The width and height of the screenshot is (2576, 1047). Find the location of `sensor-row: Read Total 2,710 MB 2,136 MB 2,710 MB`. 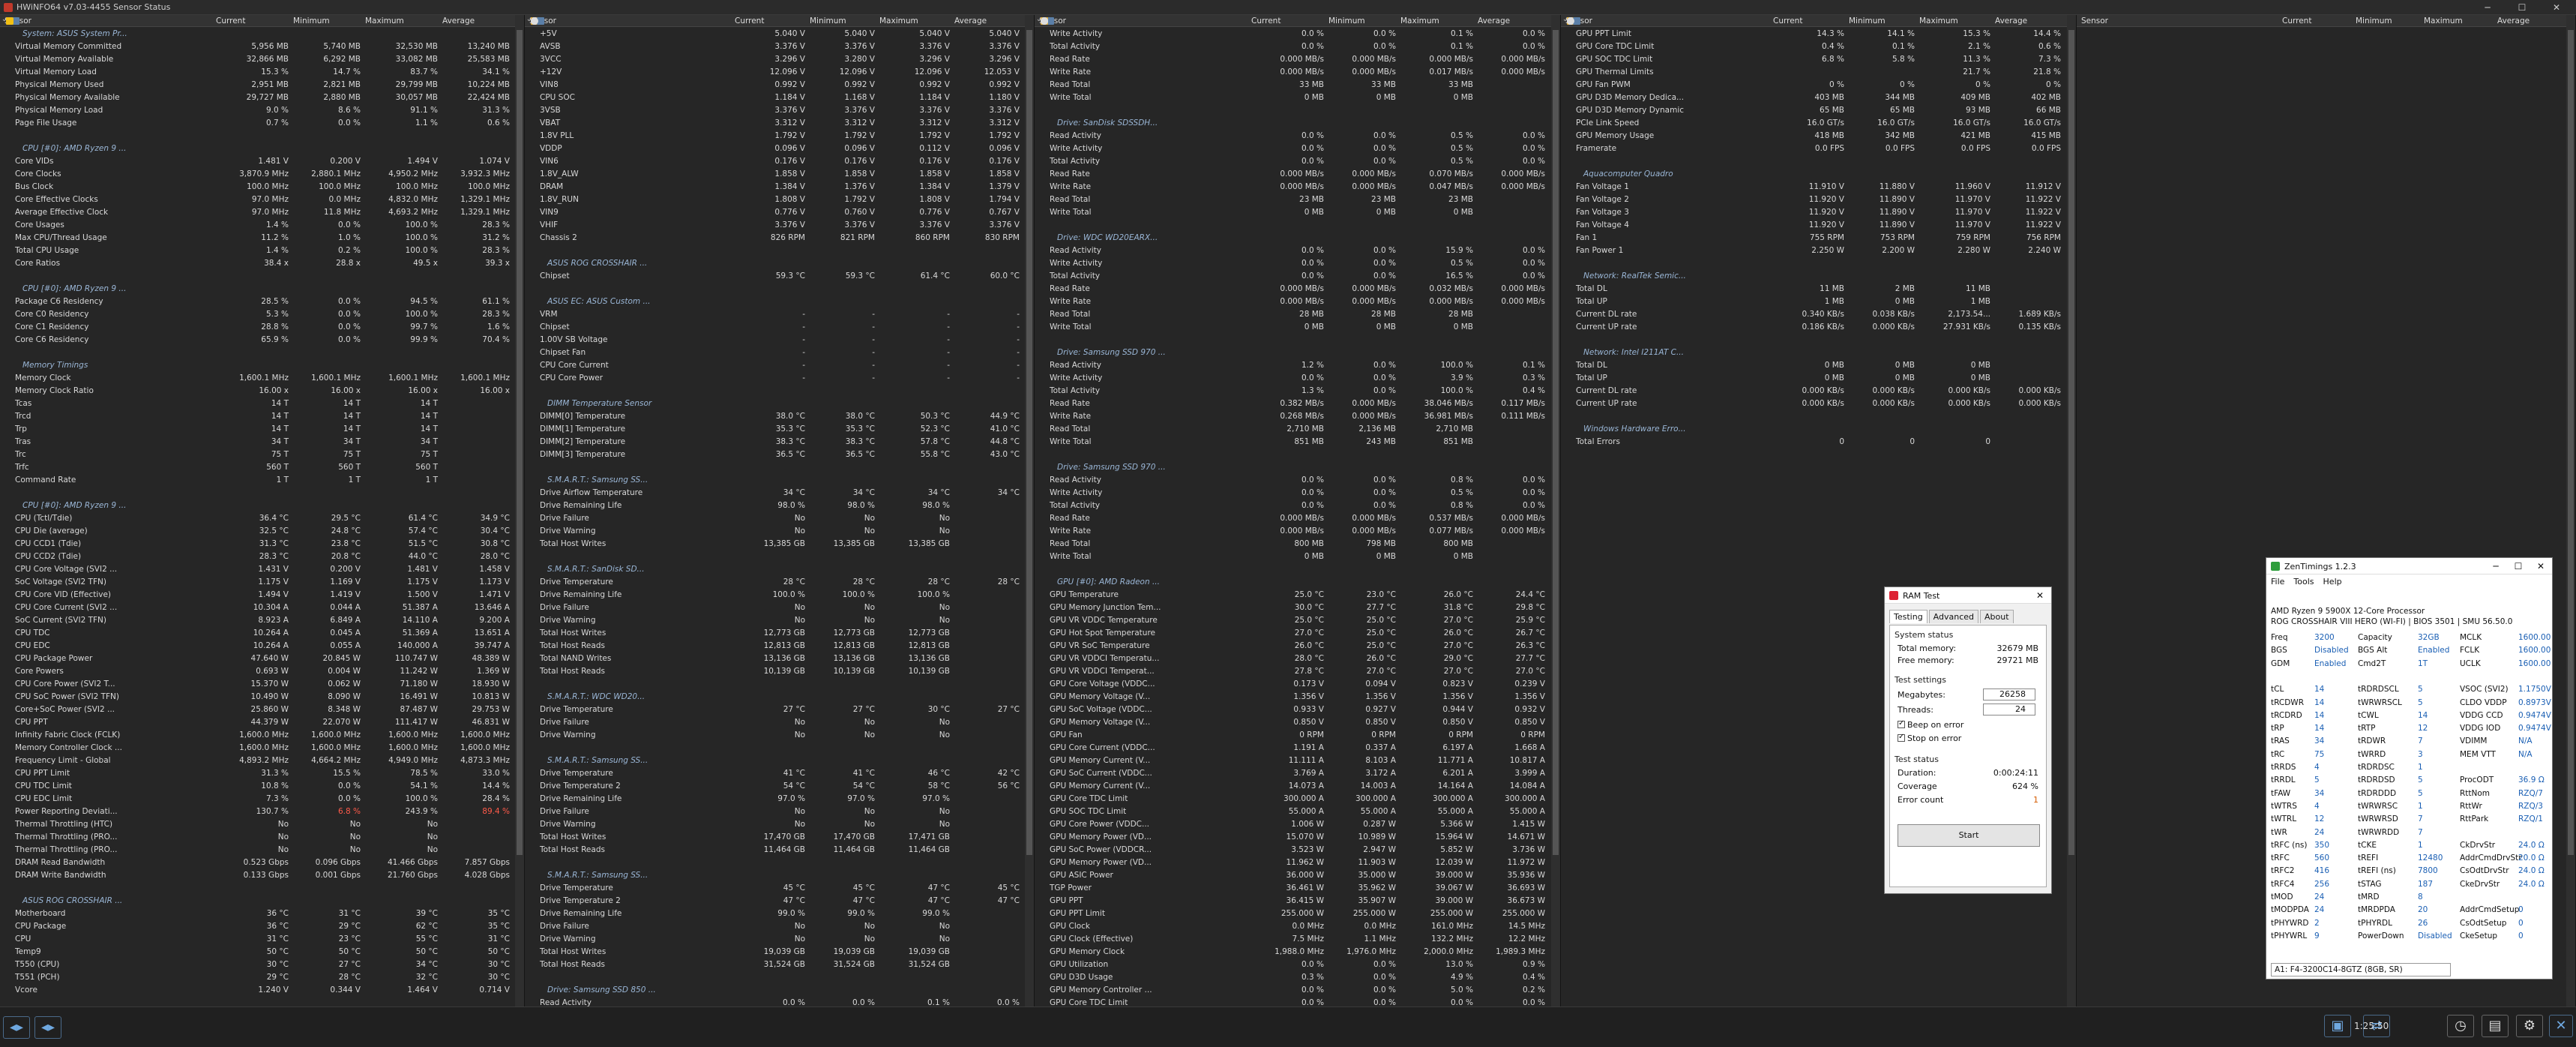

sensor-row: Read Total 2,710 MB 2,136 MB 2,710 MB is located at coordinates (1298, 226).